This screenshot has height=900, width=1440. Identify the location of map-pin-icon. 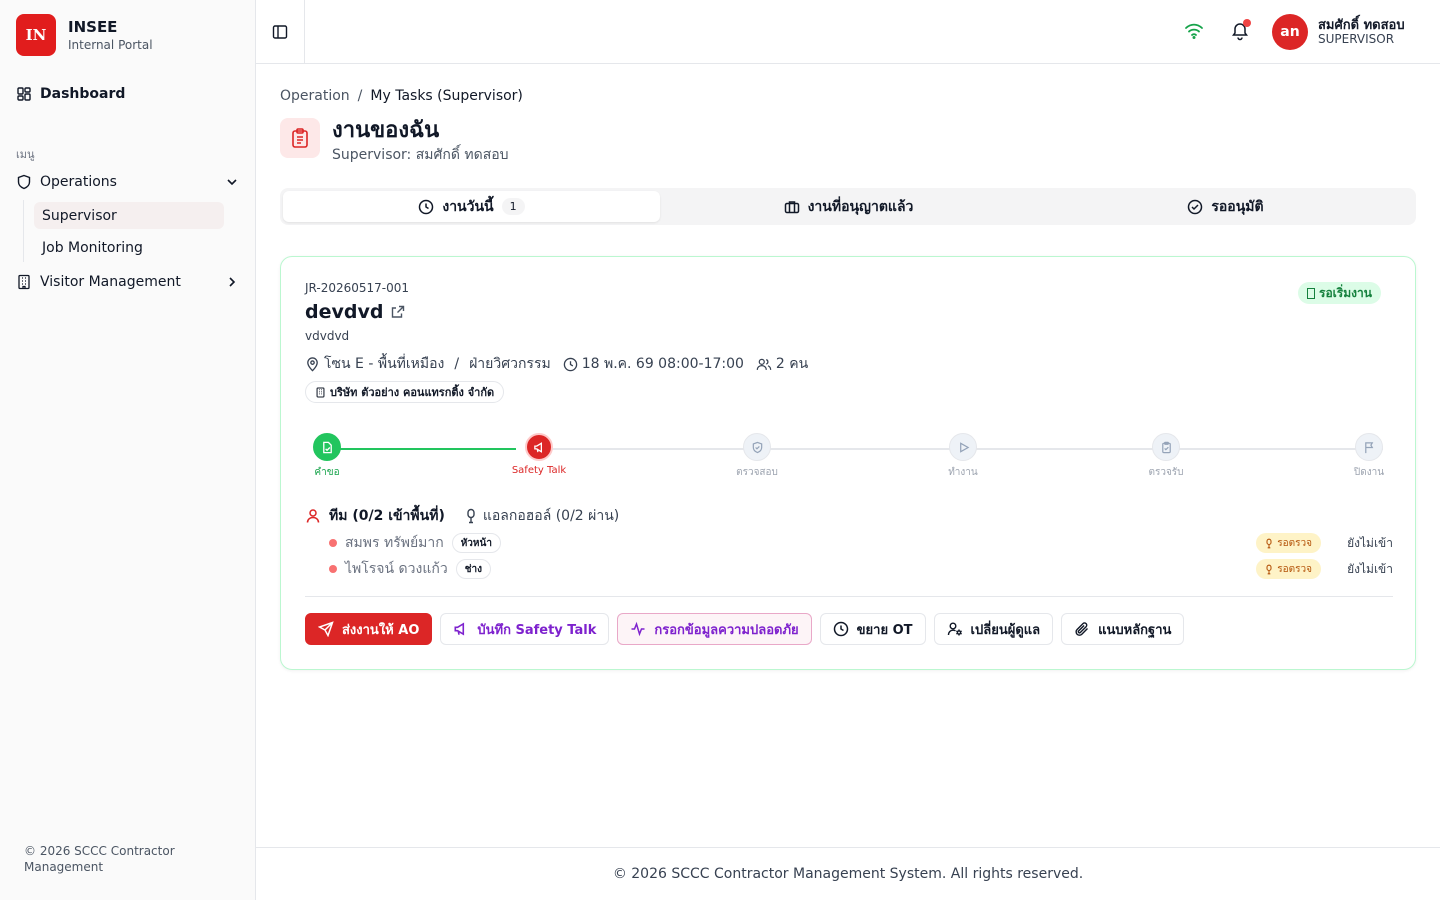
(312, 363).